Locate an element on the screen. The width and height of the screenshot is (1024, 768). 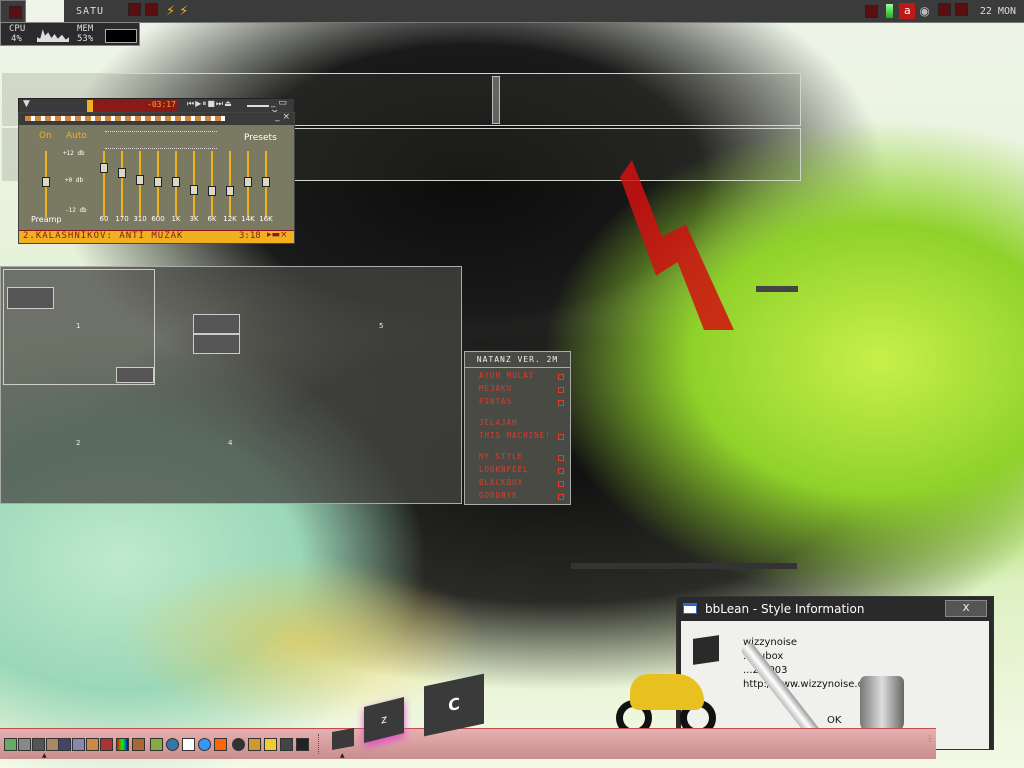
volume-slider is located at coordinates (258, 106).